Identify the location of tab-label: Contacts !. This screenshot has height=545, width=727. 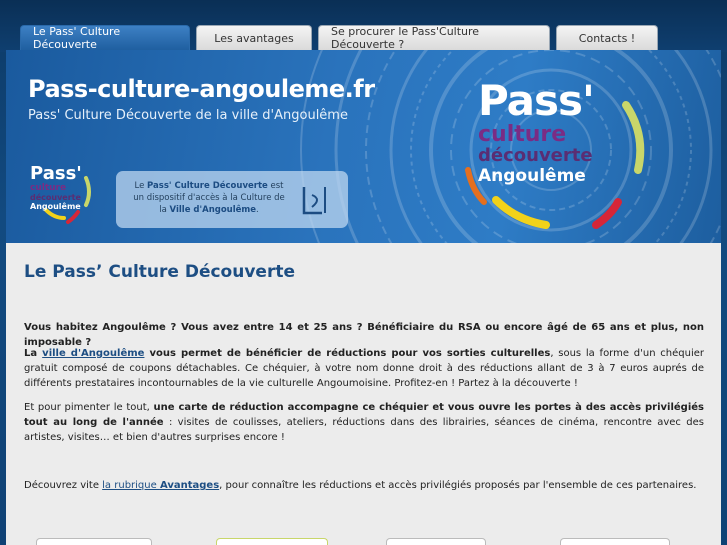
(607, 38).